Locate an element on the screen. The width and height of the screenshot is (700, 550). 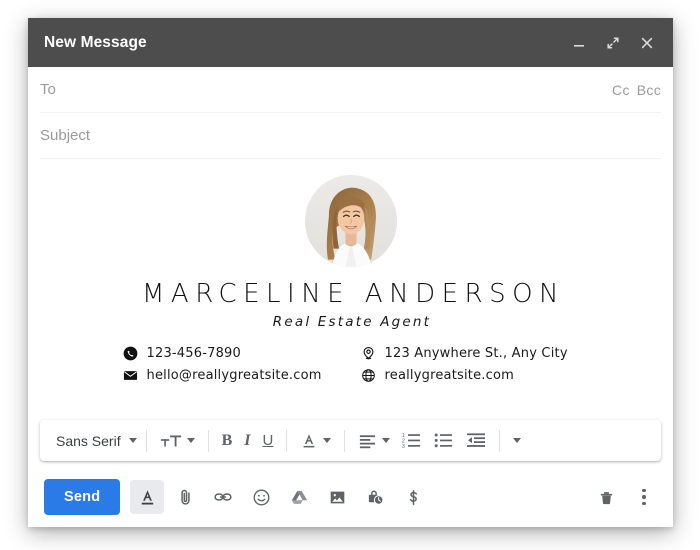
contact-phone: 123-456-7890 is located at coordinates (237, 353).